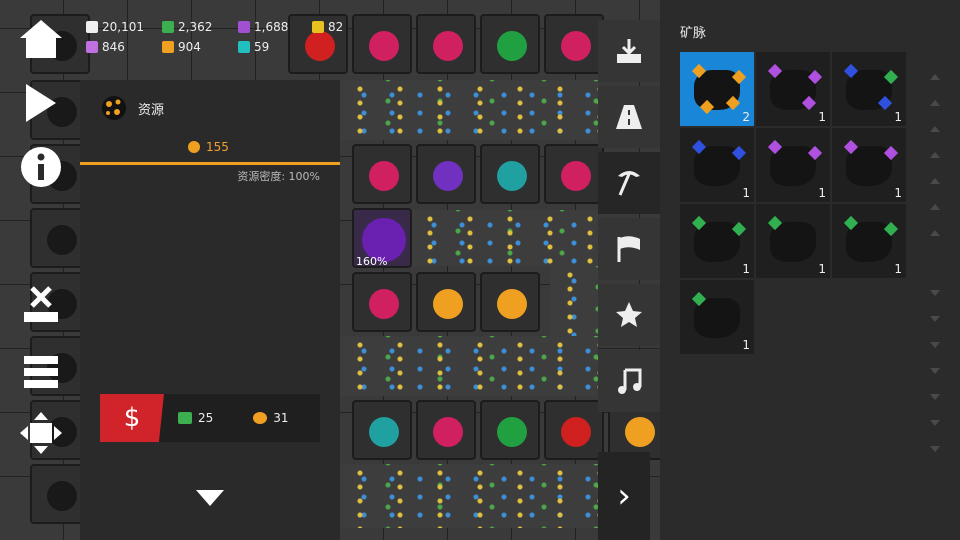  What do you see at coordinates (114, 108) in the screenshot?
I see `ore-deposit-icon` at bounding box center [114, 108].